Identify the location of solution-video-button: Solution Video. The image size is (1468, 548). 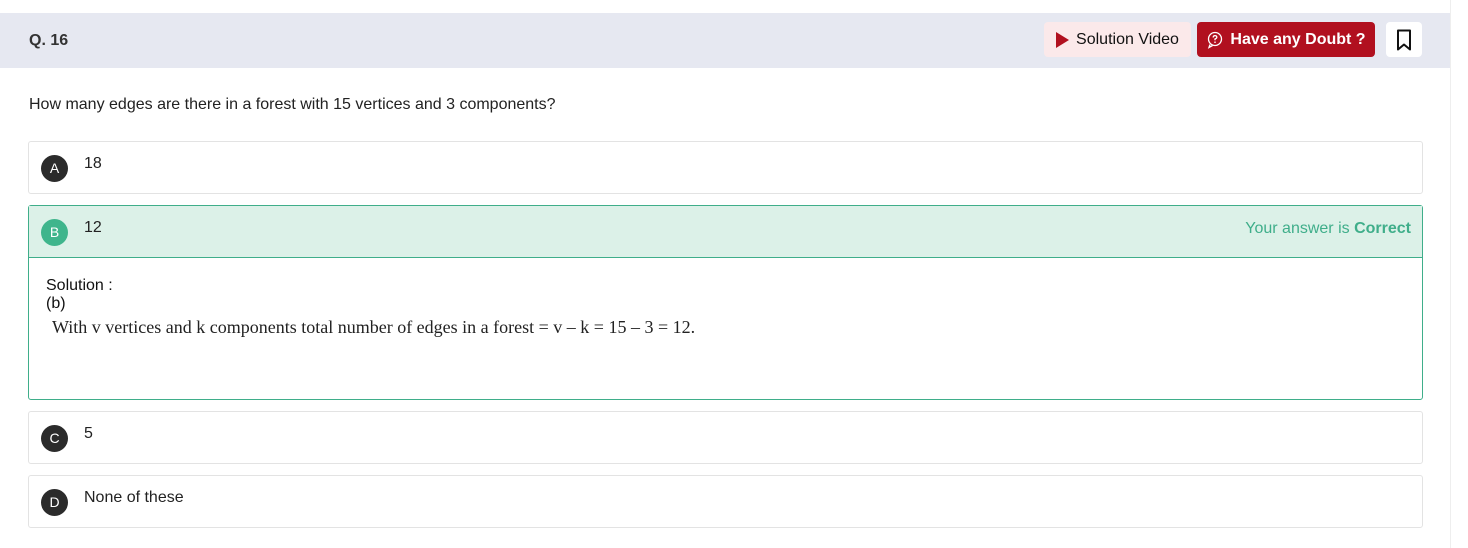
(1117, 39).